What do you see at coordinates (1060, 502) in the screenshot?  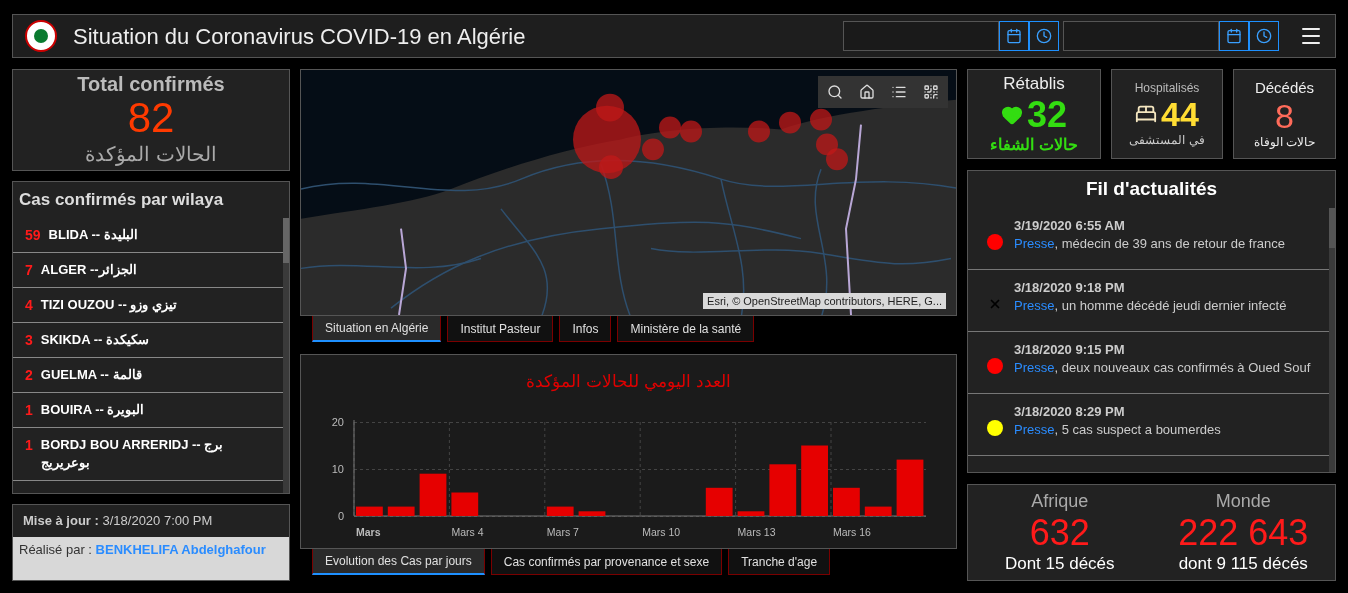 I see `region-label: Afrique` at bounding box center [1060, 502].